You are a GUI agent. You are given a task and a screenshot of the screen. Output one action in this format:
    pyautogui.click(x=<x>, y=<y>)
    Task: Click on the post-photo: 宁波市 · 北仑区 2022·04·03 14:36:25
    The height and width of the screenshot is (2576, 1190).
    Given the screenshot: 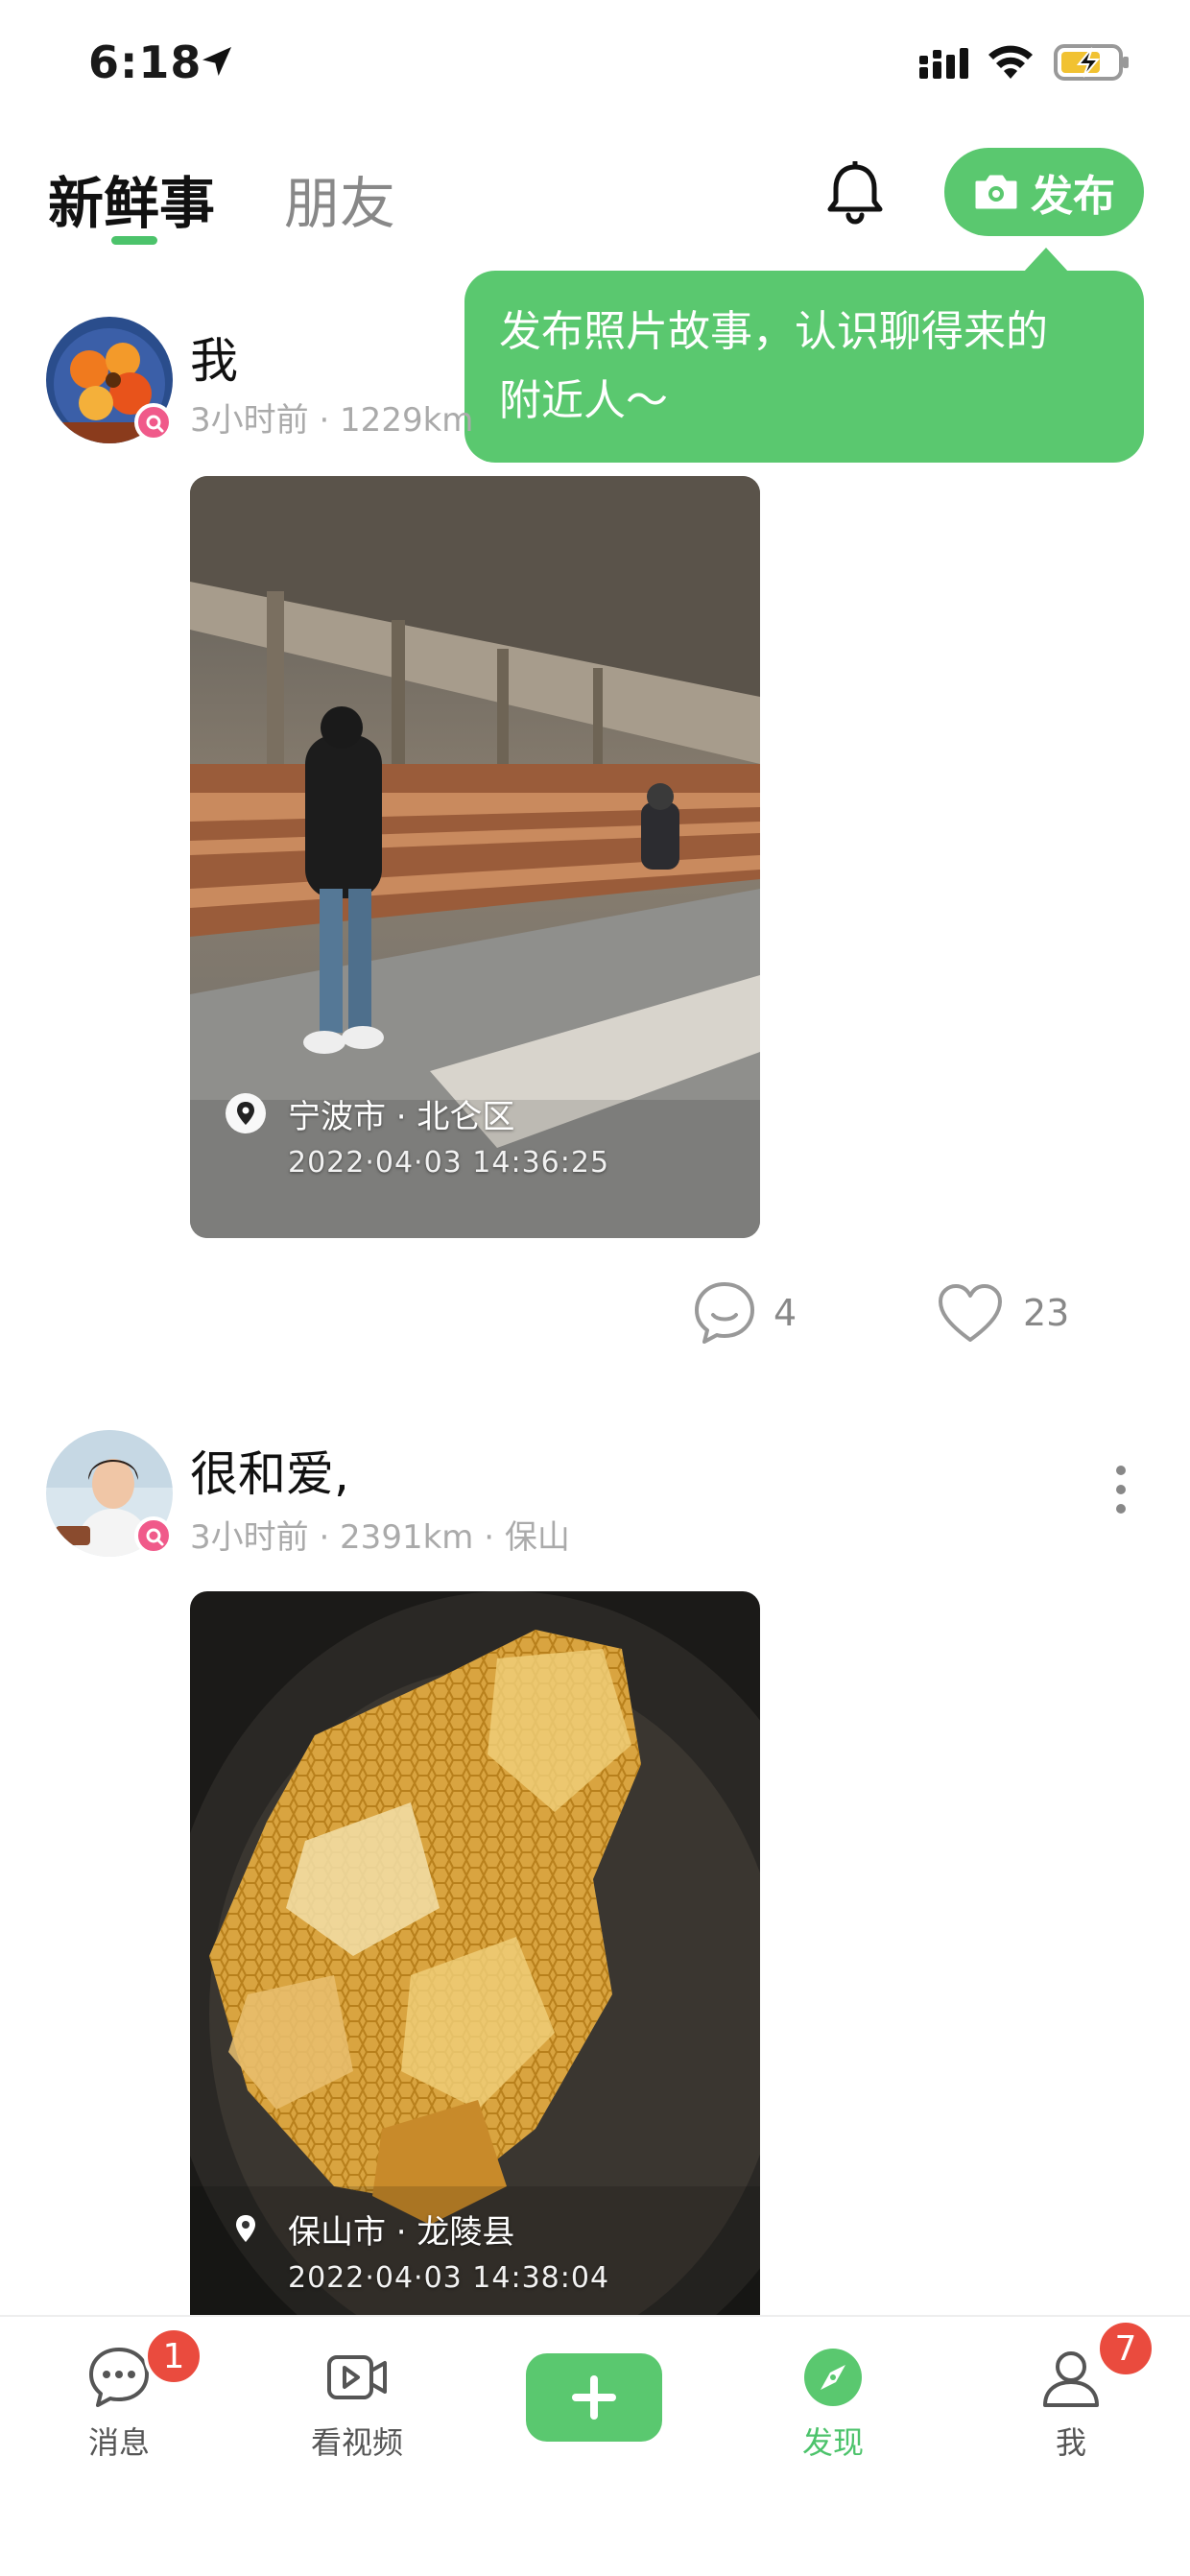 What is the action you would take?
    pyautogui.click(x=475, y=857)
    